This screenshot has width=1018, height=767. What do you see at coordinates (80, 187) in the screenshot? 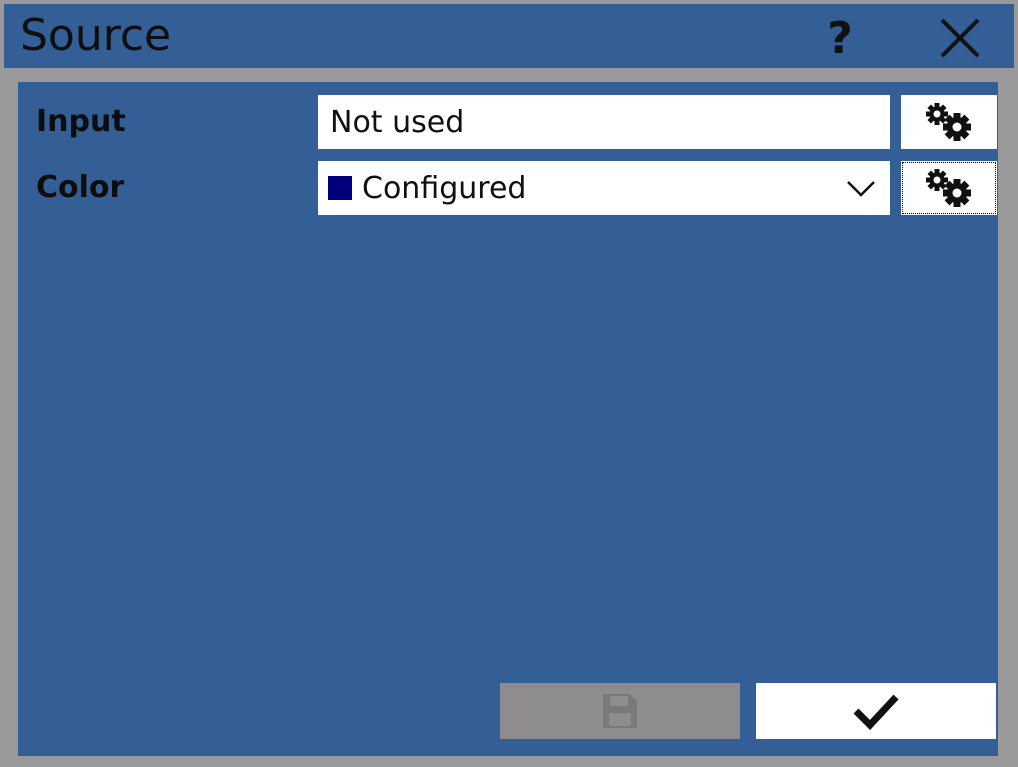
I see `color-label: Color` at bounding box center [80, 187].